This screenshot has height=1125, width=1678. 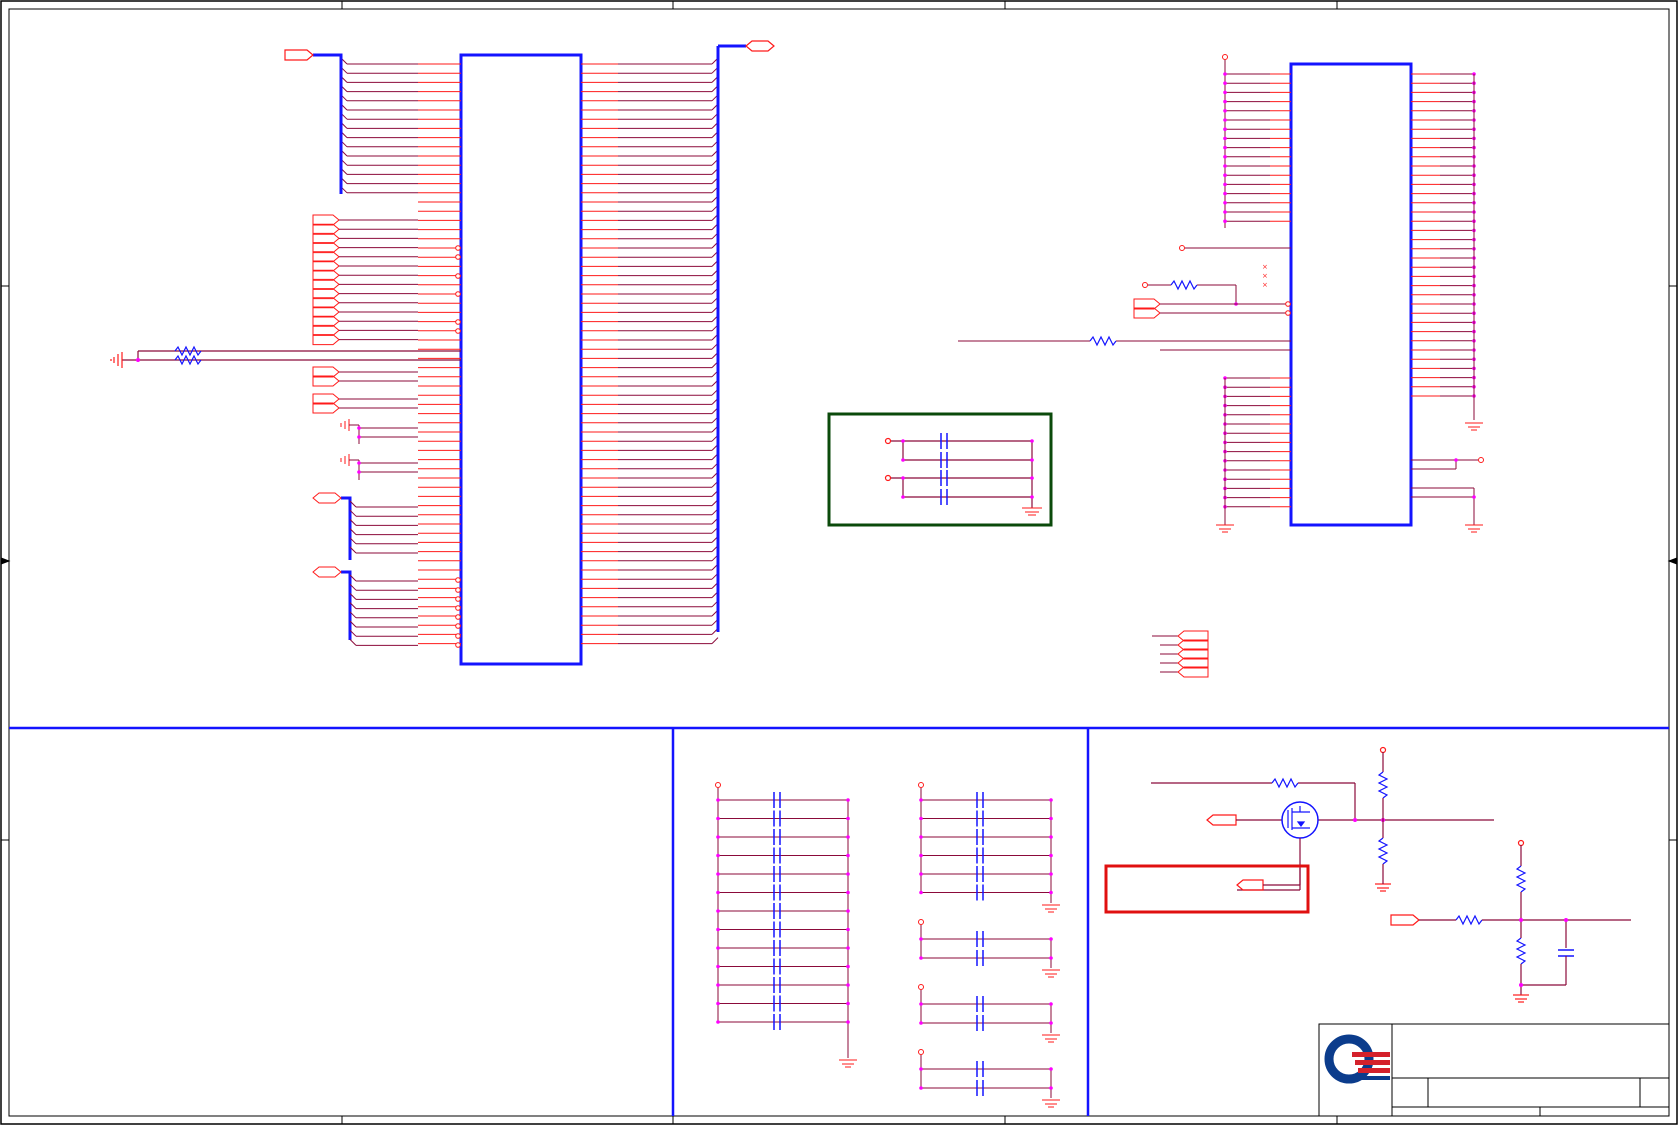 What do you see at coordinates (379, 449) in the screenshot?
I see `connector-grounds` at bounding box center [379, 449].